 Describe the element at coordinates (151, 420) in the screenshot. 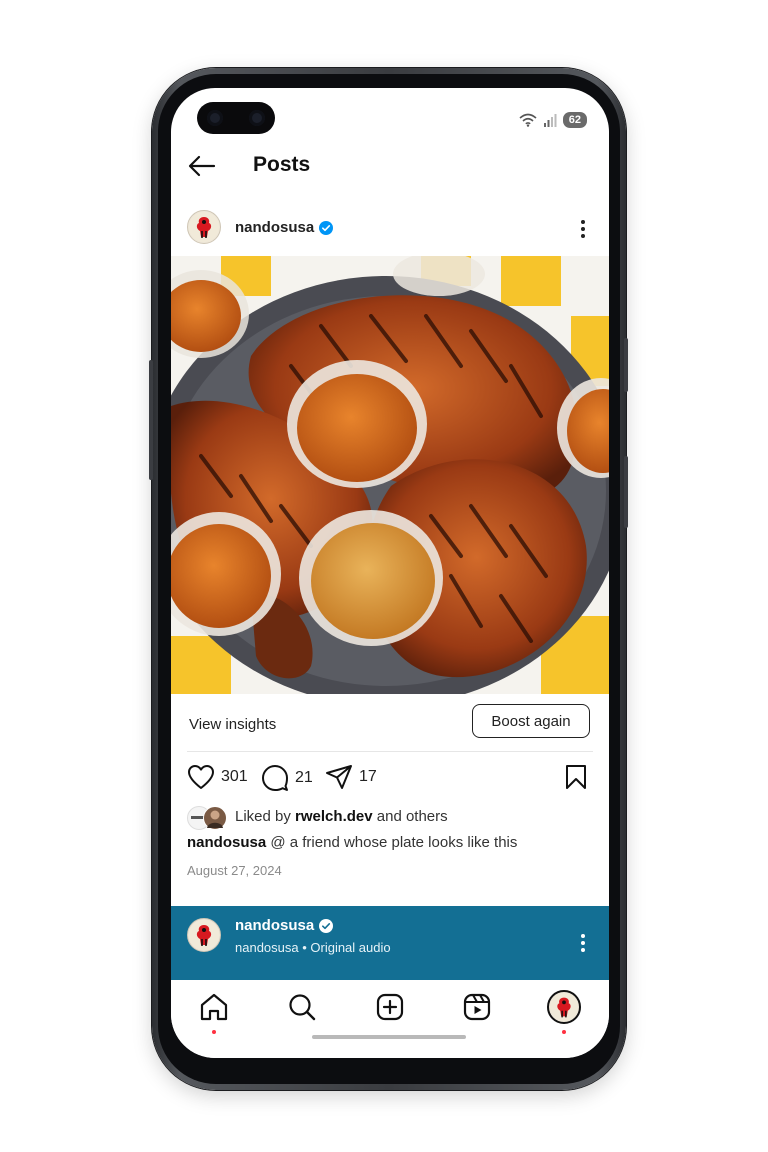

I see `side-key` at that location.